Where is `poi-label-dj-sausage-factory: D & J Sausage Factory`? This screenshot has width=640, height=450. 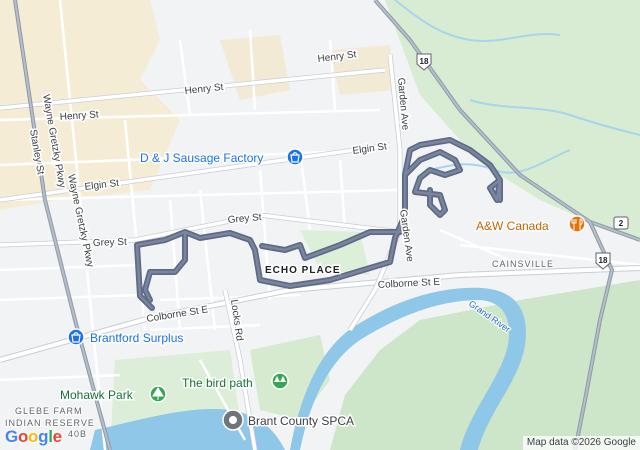
poi-label-dj-sausage-factory: D & J Sausage Factory is located at coordinates (202, 158).